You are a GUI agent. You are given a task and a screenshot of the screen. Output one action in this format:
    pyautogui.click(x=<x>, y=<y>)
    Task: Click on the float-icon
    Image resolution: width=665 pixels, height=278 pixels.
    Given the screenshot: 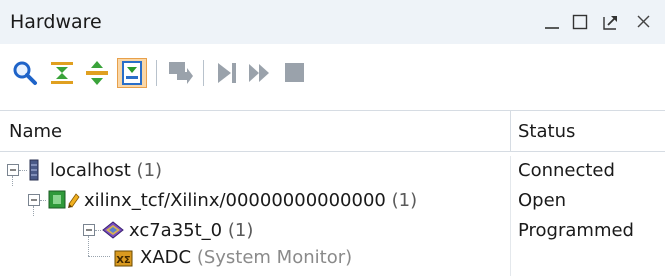 What is the action you would take?
    pyautogui.click(x=610, y=23)
    